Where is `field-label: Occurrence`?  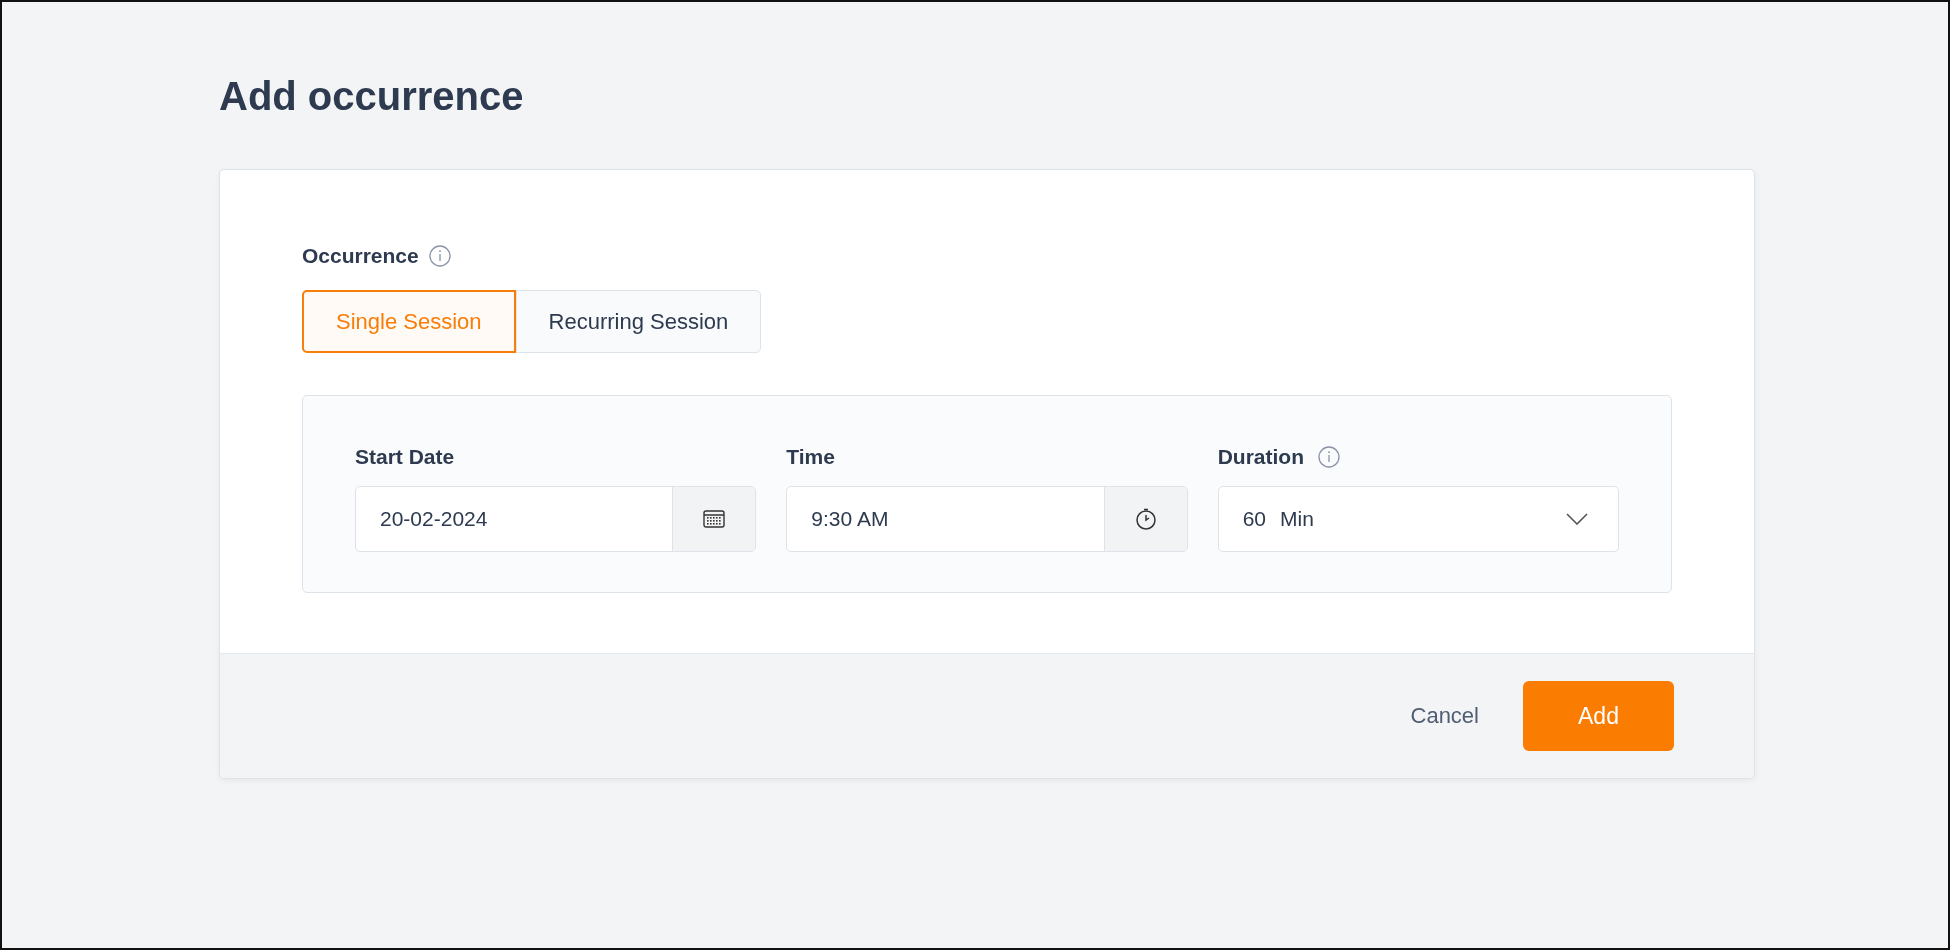
field-label: Occurrence is located at coordinates (360, 256).